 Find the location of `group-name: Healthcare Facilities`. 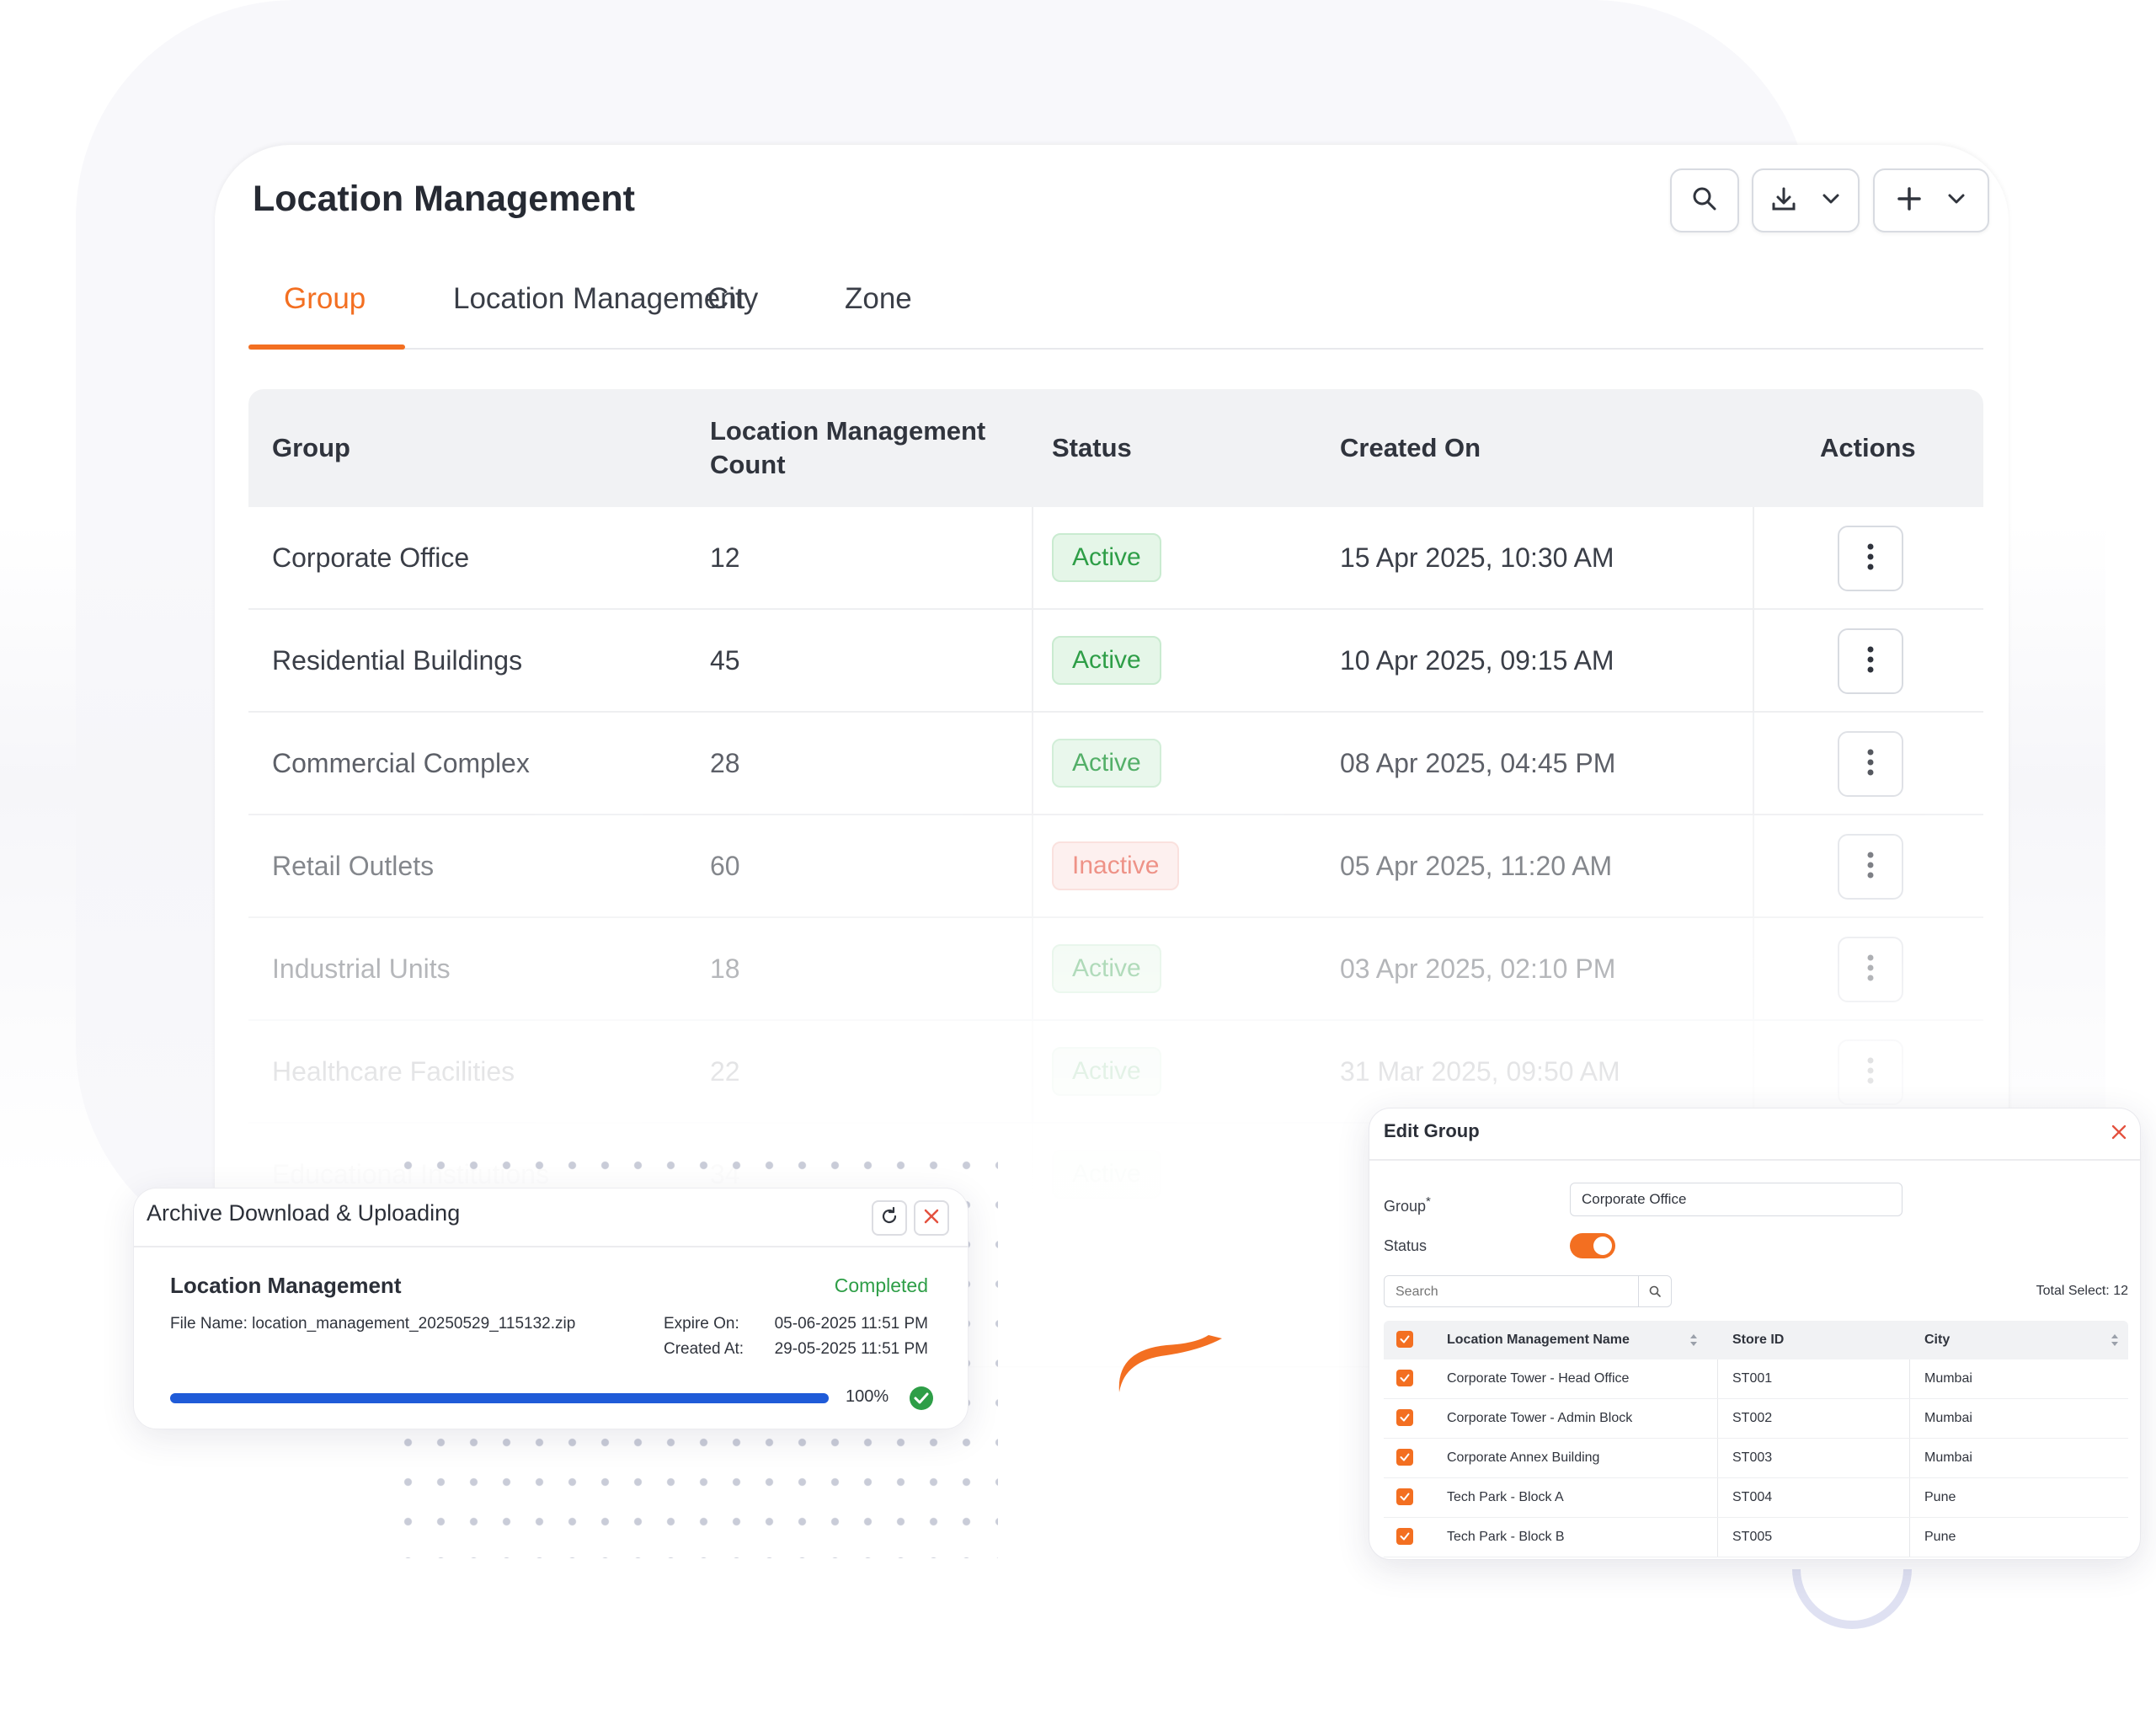

group-name: Healthcare Facilities is located at coordinates (393, 1071).